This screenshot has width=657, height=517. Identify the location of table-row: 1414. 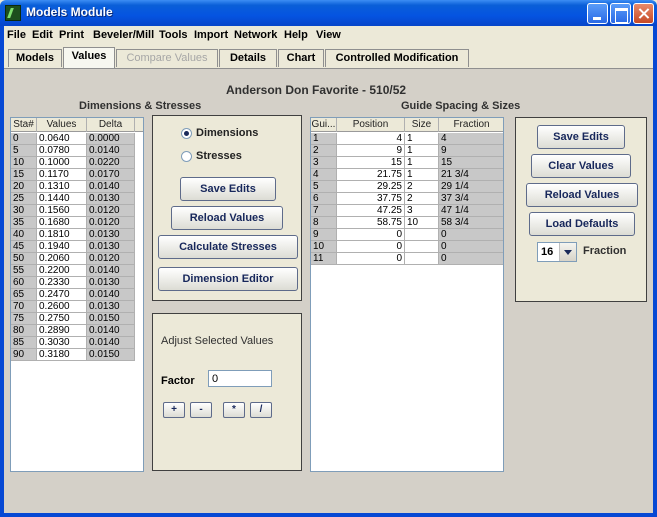
(407, 139).